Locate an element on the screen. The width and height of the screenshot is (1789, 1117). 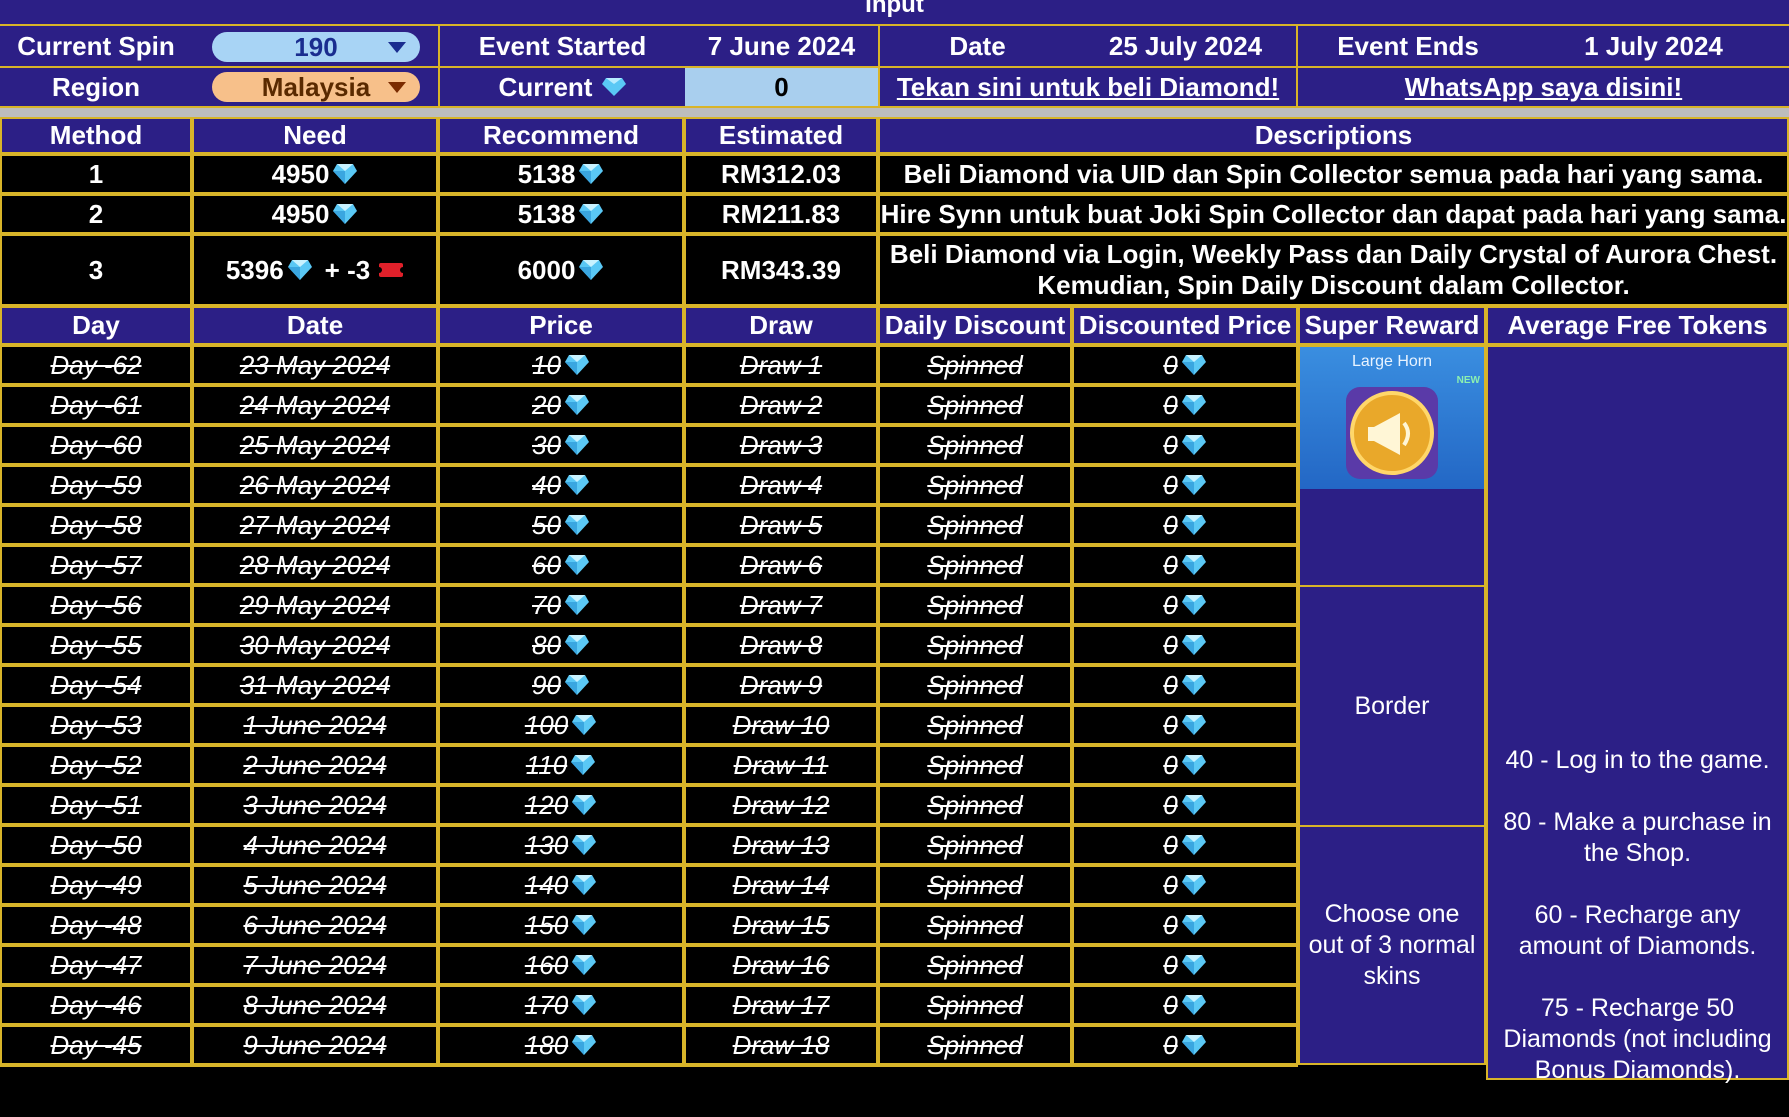
schedule-header-cell: Date is located at coordinates (315, 325).